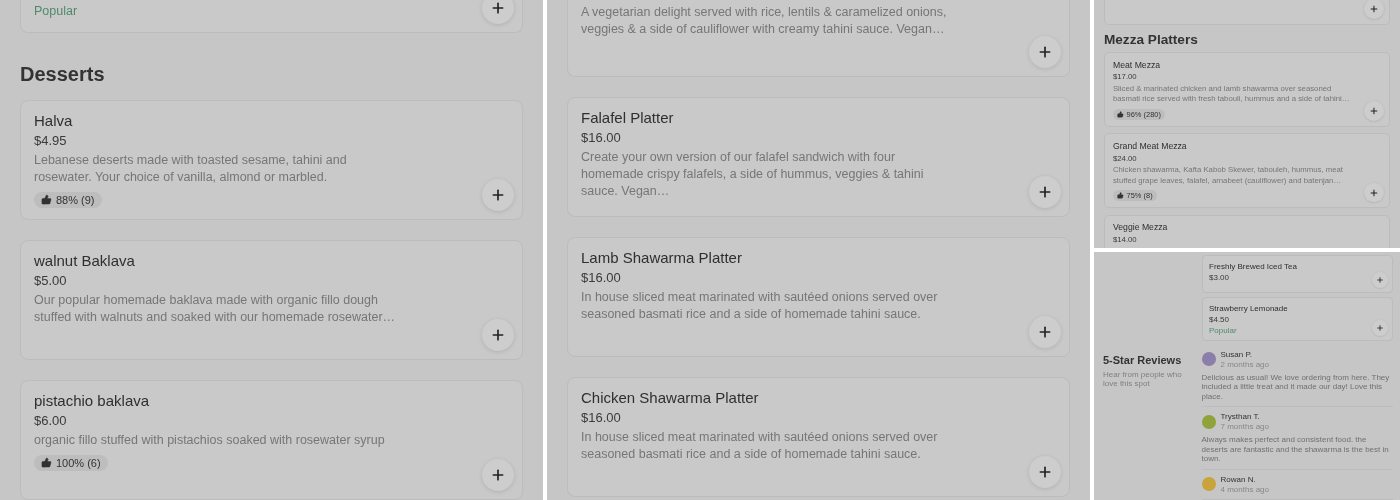 The image size is (1400, 500). What do you see at coordinates (1150, 146) in the screenshot?
I see `item-name: Grand Meat Mezza` at bounding box center [1150, 146].